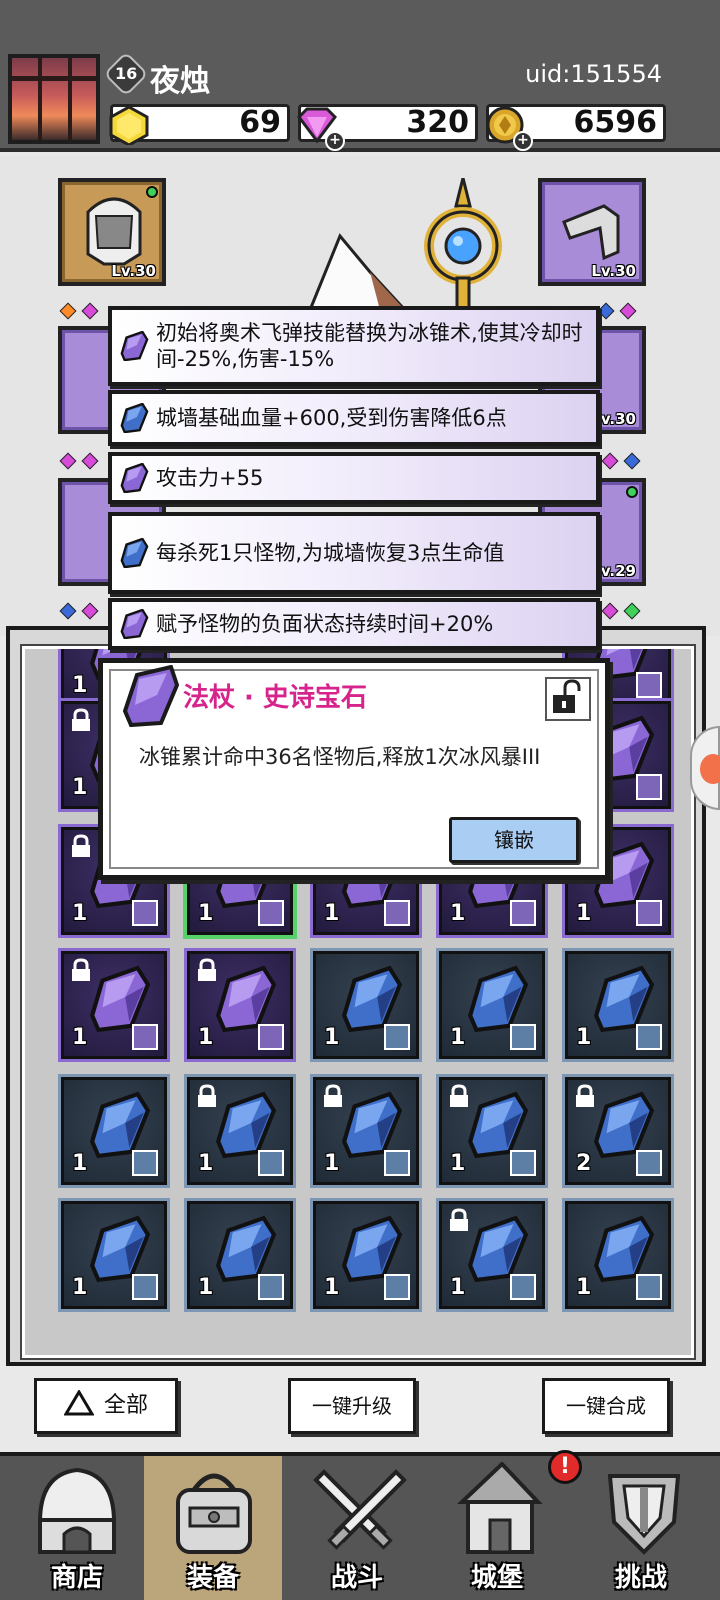  I want to click on shield-crest-icon, so click(644, 1514).